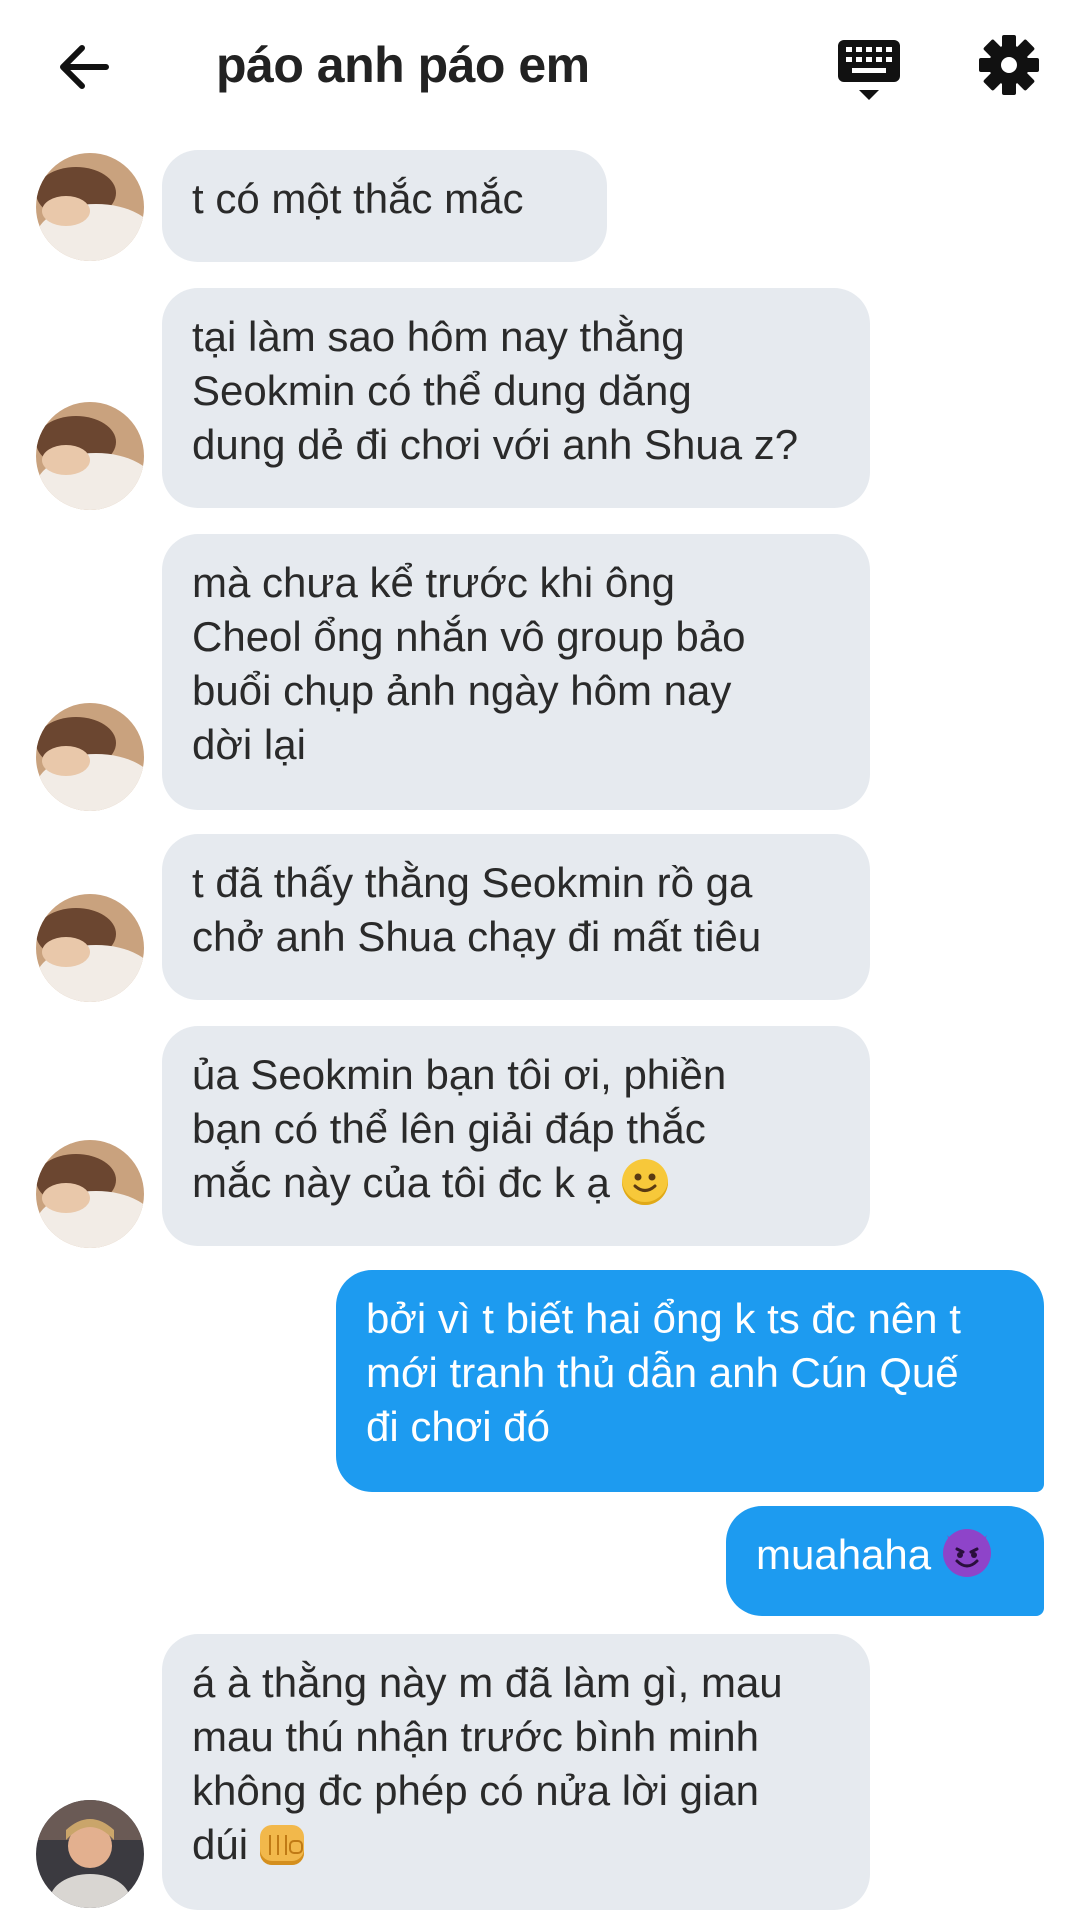  Describe the element at coordinates (663, 1318) in the screenshot. I see `message-text: bởi vì t biết hai ổng k ts đc nên t` at that location.